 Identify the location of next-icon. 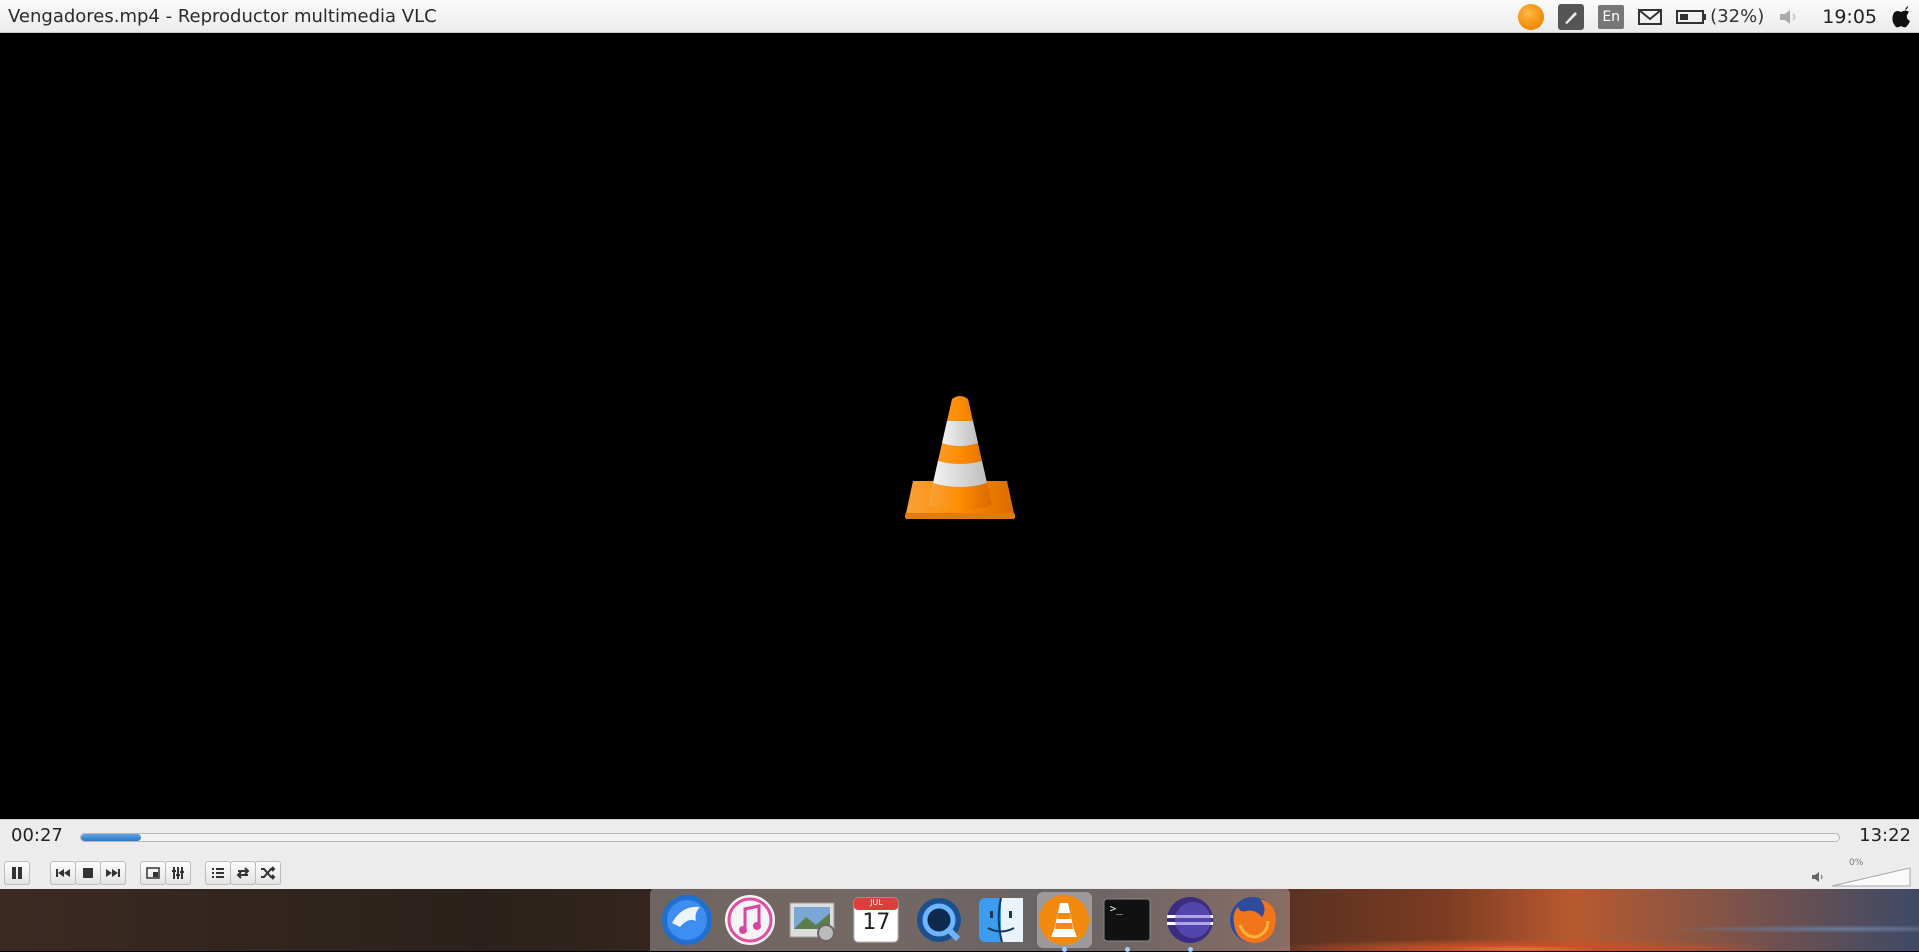
(113, 873).